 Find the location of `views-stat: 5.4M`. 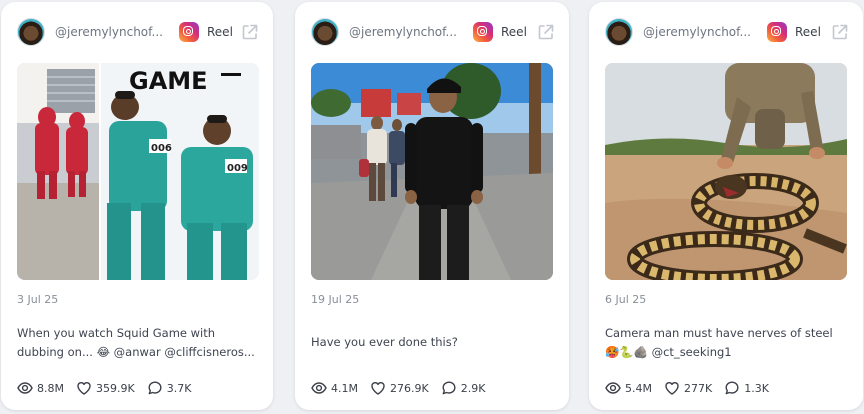

views-stat: 5.4M is located at coordinates (628, 388).